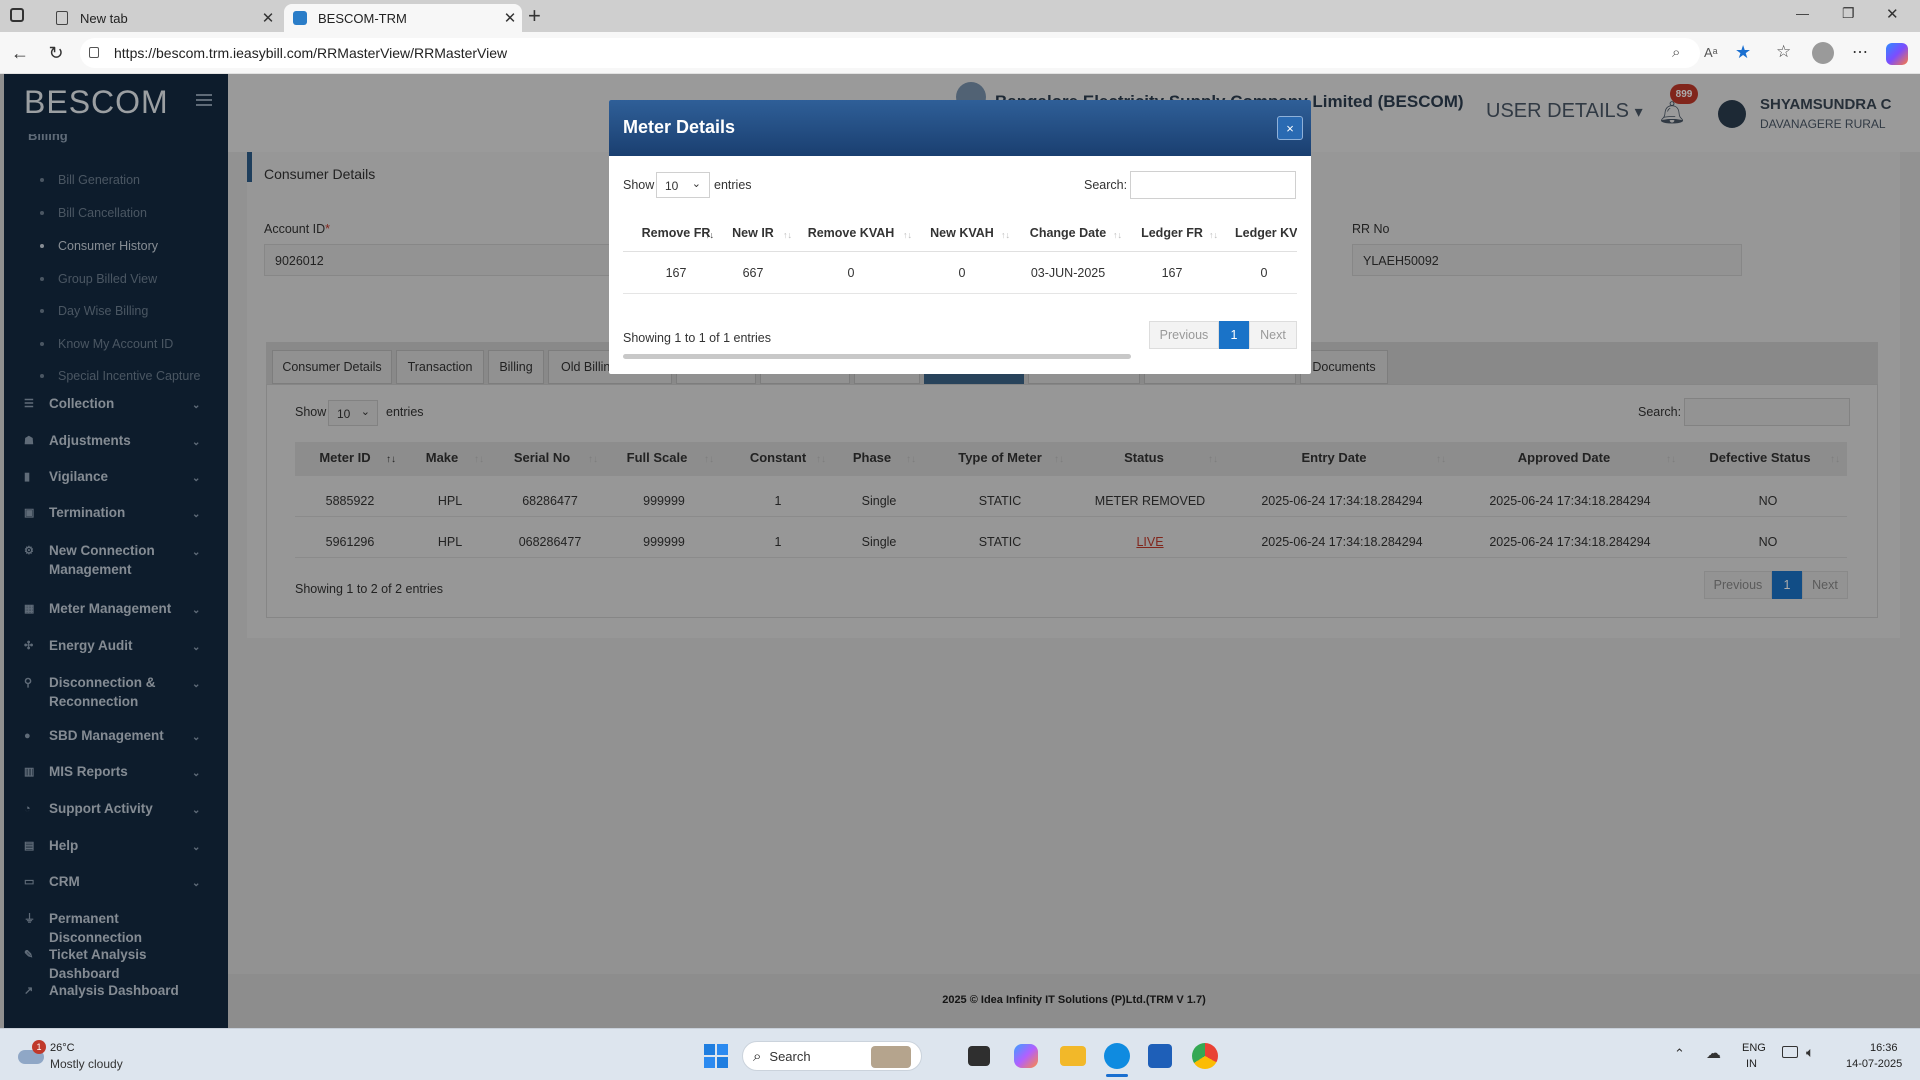 The height and width of the screenshot is (1080, 1920). What do you see at coordinates (1713, 1053) in the screenshot?
I see `network-offline-icon: ☁︎` at bounding box center [1713, 1053].